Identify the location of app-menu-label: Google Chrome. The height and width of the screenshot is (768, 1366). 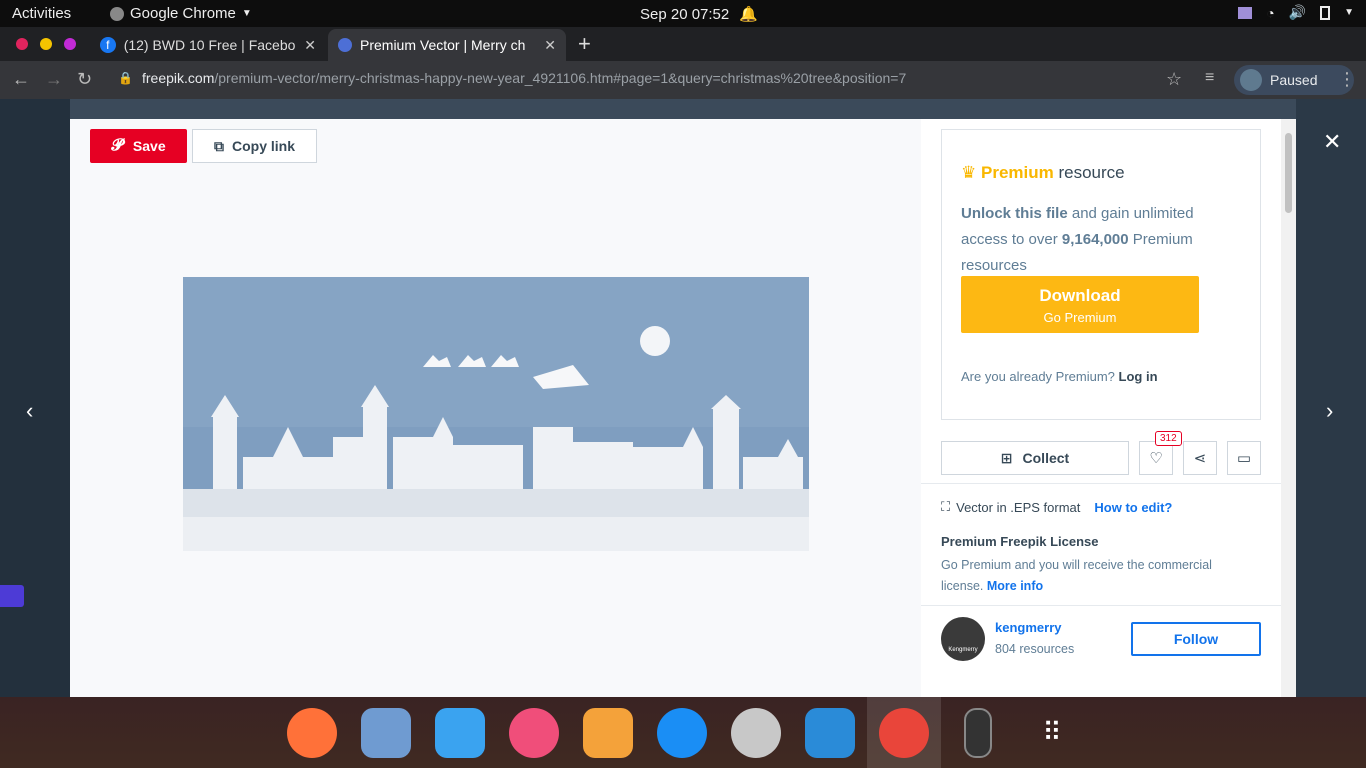
(183, 13).